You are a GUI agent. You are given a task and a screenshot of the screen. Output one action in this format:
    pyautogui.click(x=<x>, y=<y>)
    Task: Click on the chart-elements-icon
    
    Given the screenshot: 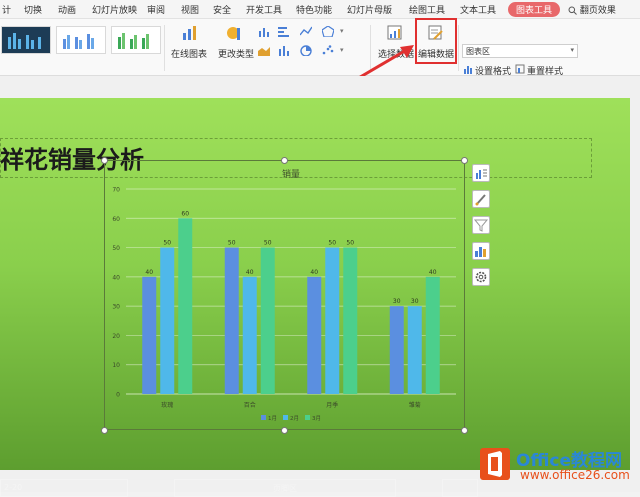 What is the action you would take?
    pyautogui.click(x=481, y=174)
    